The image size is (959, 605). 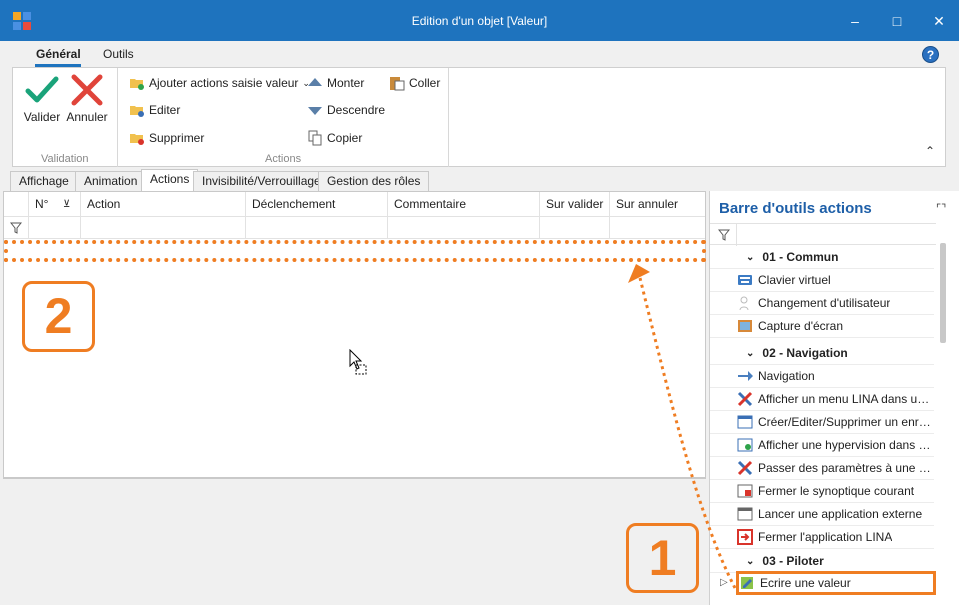 I want to click on column-header-declenchement: Déclenchement, so click(x=317, y=204).